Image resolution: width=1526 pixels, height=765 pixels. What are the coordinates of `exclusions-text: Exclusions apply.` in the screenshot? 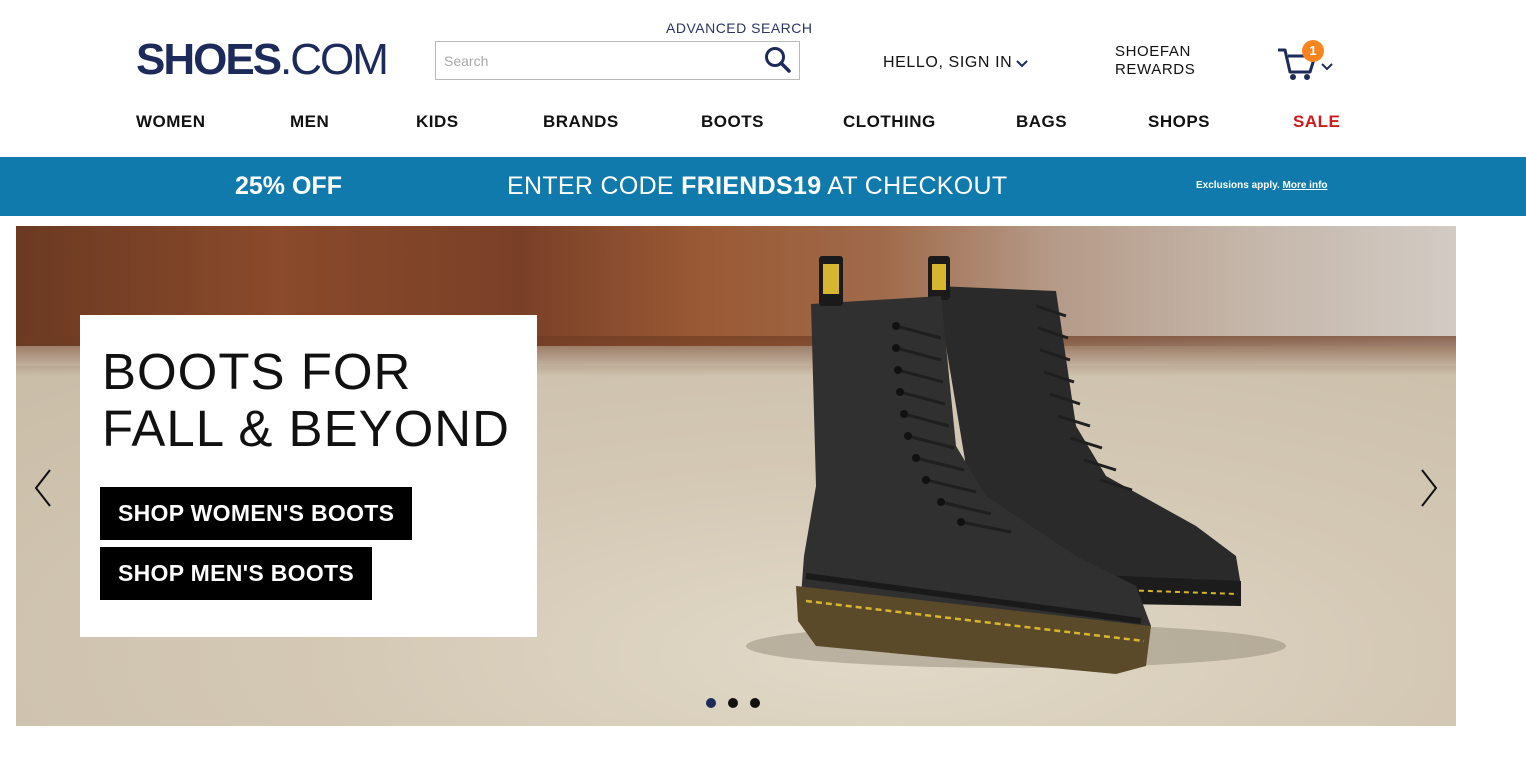 It's located at (1238, 185).